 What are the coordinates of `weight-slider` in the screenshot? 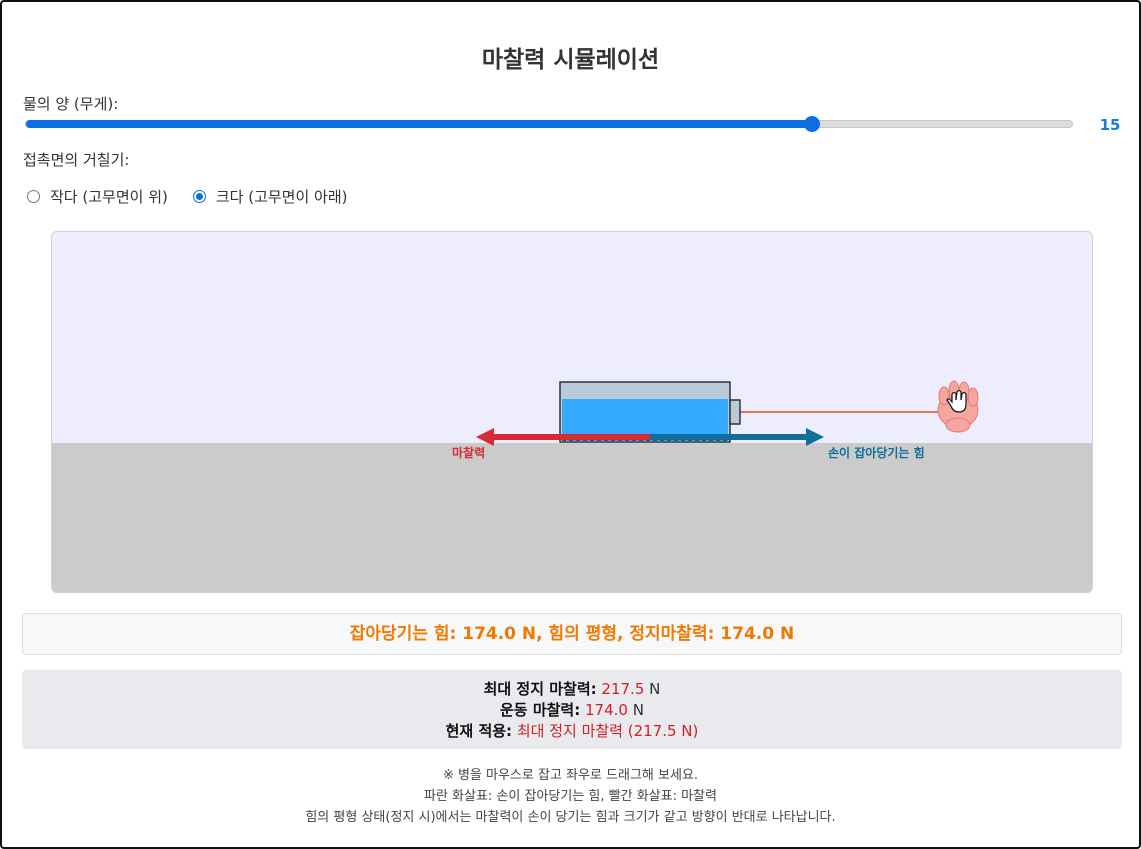 It's located at (549, 124).